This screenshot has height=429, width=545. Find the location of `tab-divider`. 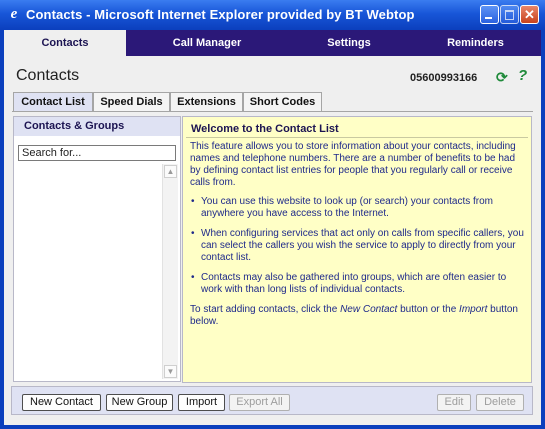

tab-divider is located at coordinates (272, 111).